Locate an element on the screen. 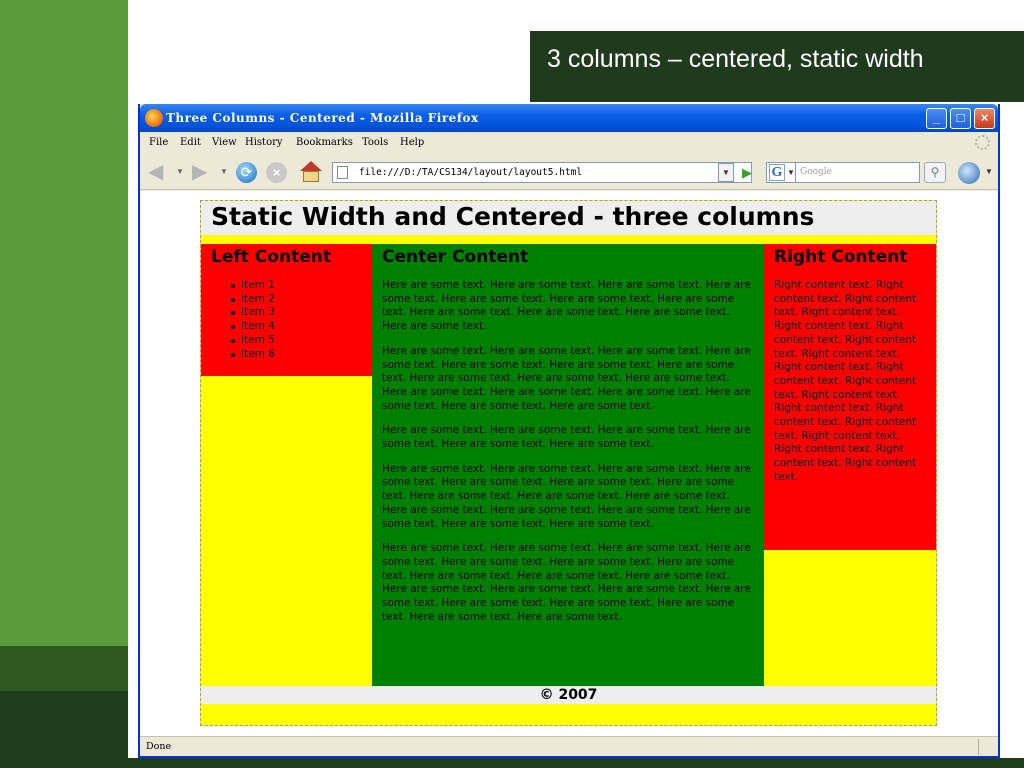 The height and width of the screenshot is (768, 1024). url-text: file:///D:/TA/CS134/layout/layout5.html is located at coordinates (470, 172).